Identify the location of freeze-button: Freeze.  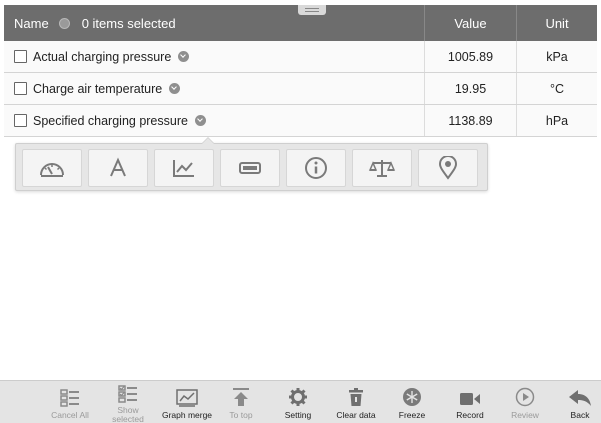
(412, 402).